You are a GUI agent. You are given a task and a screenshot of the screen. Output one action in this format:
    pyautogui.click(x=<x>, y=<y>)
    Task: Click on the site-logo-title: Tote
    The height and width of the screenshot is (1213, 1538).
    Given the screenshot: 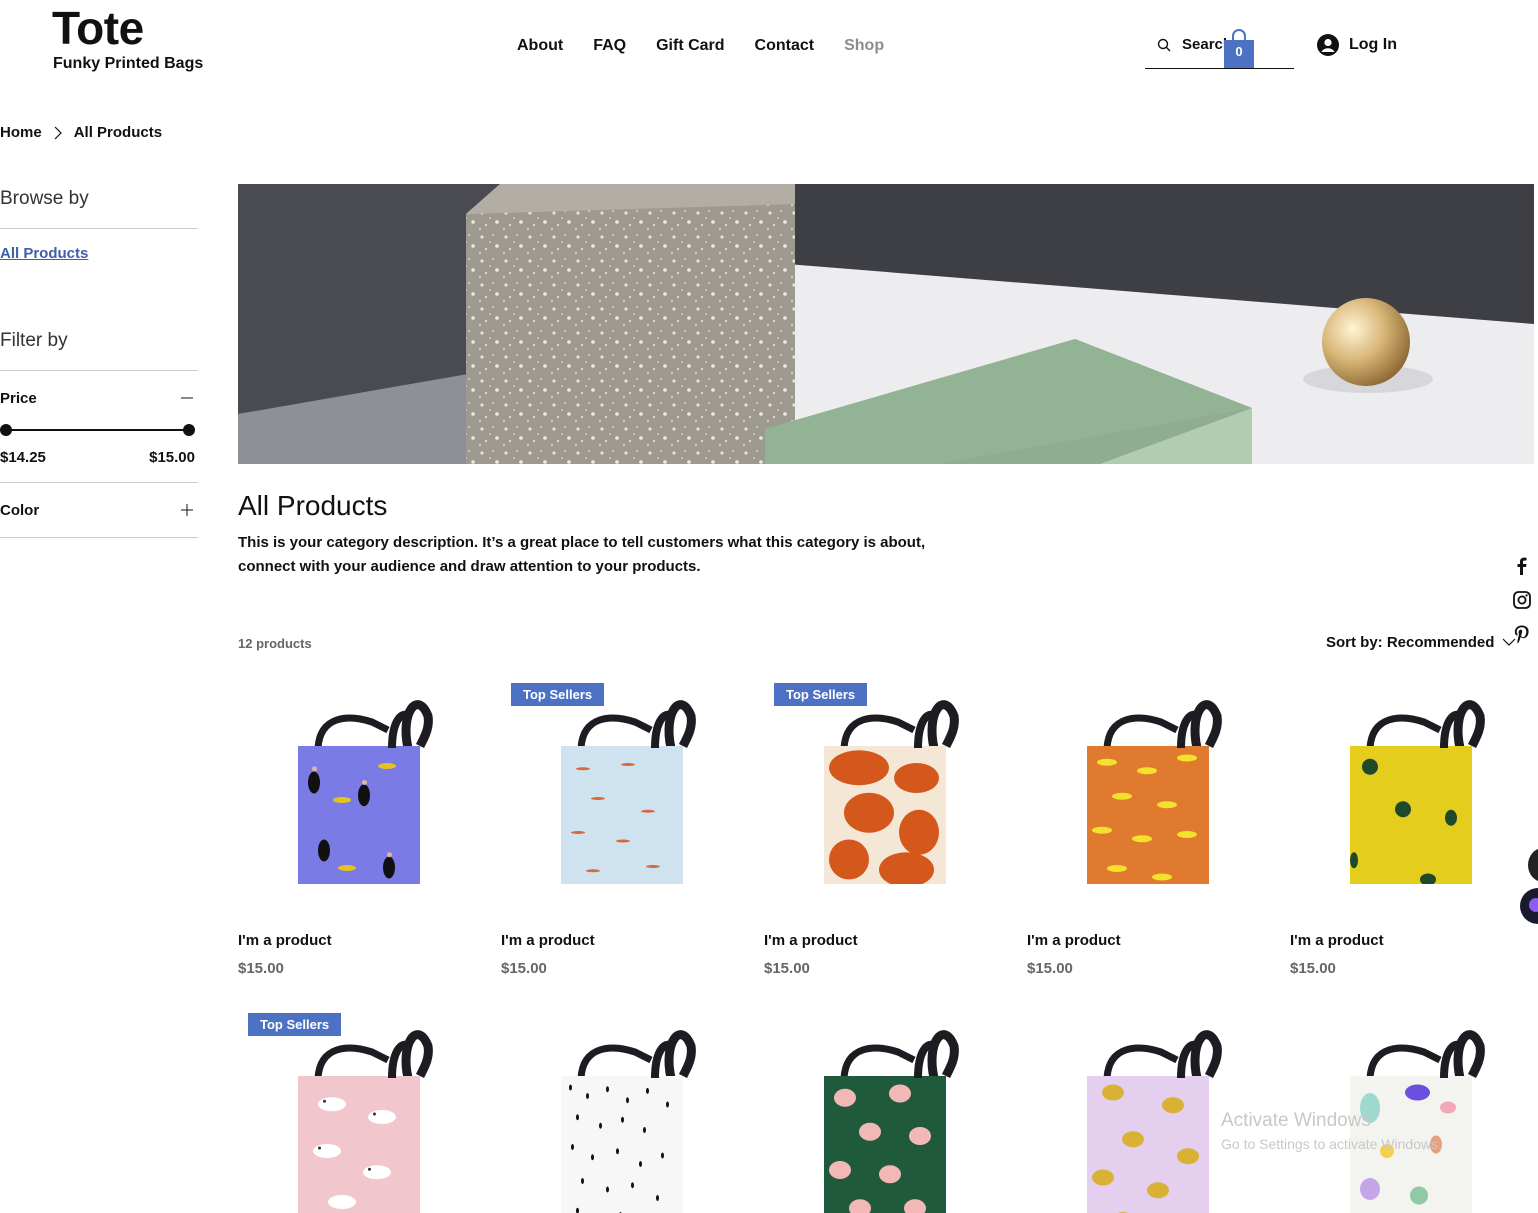 What is the action you would take?
    pyautogui.click(x=98, y=28)
    